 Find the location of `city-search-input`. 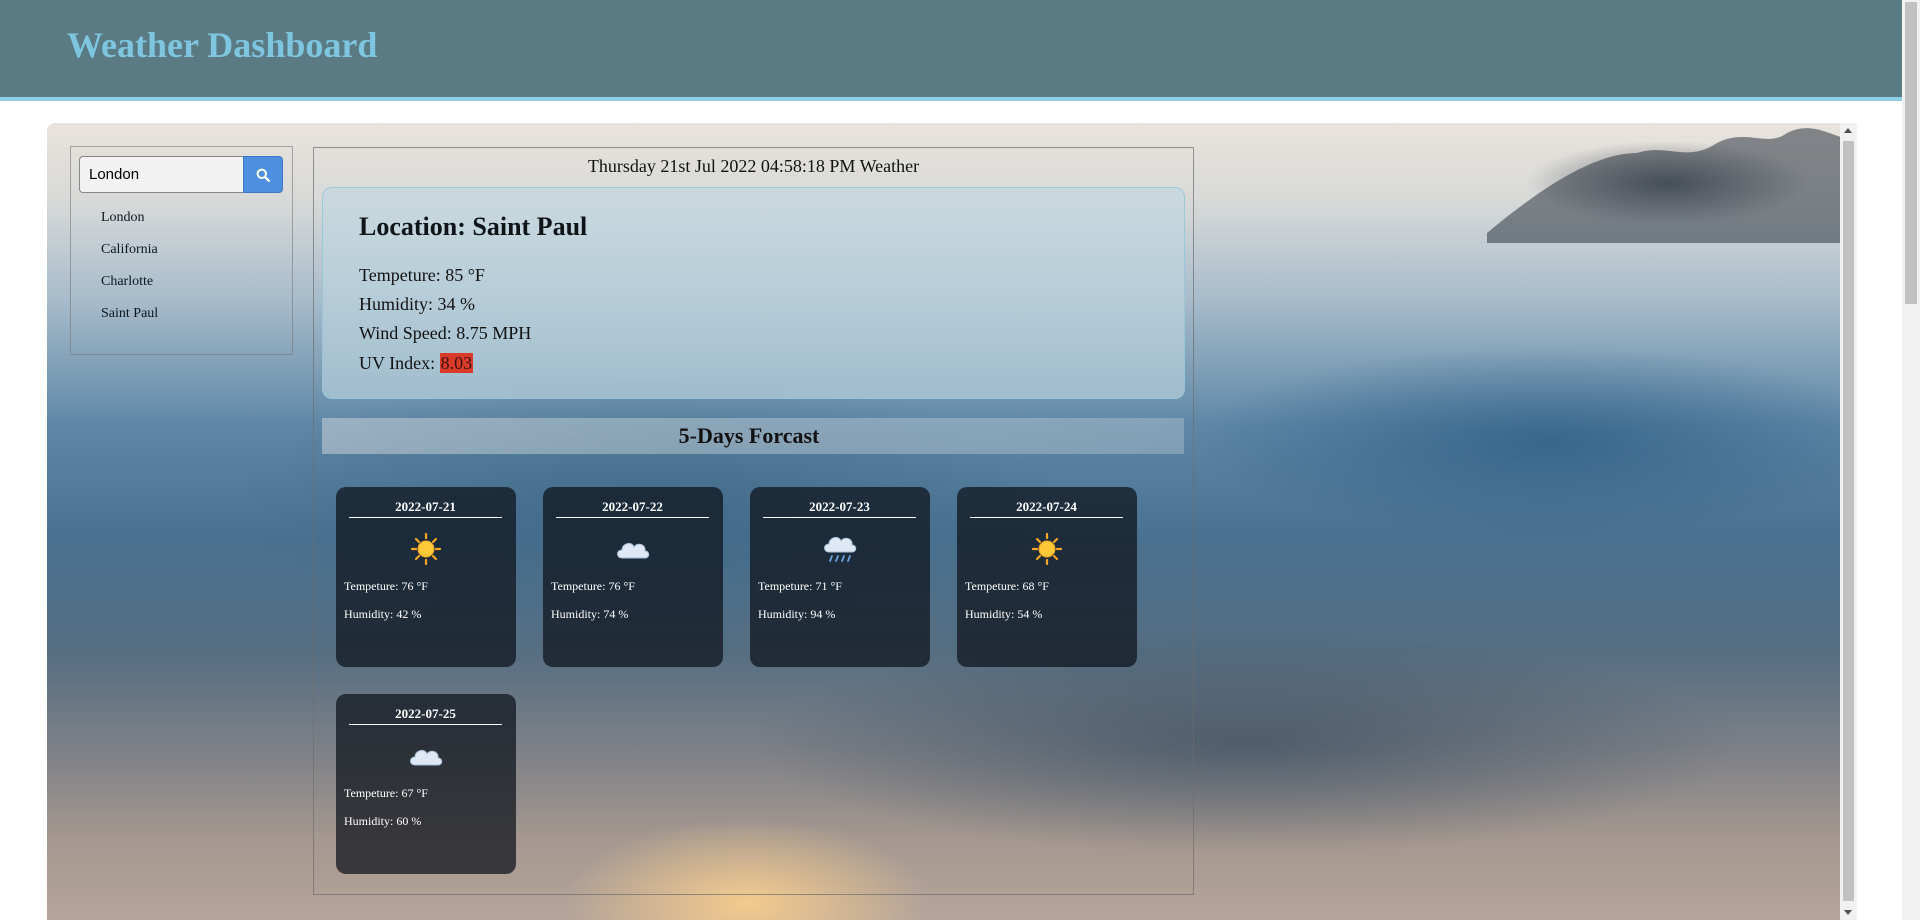

city-search-input is located at coordinates (161, 174).